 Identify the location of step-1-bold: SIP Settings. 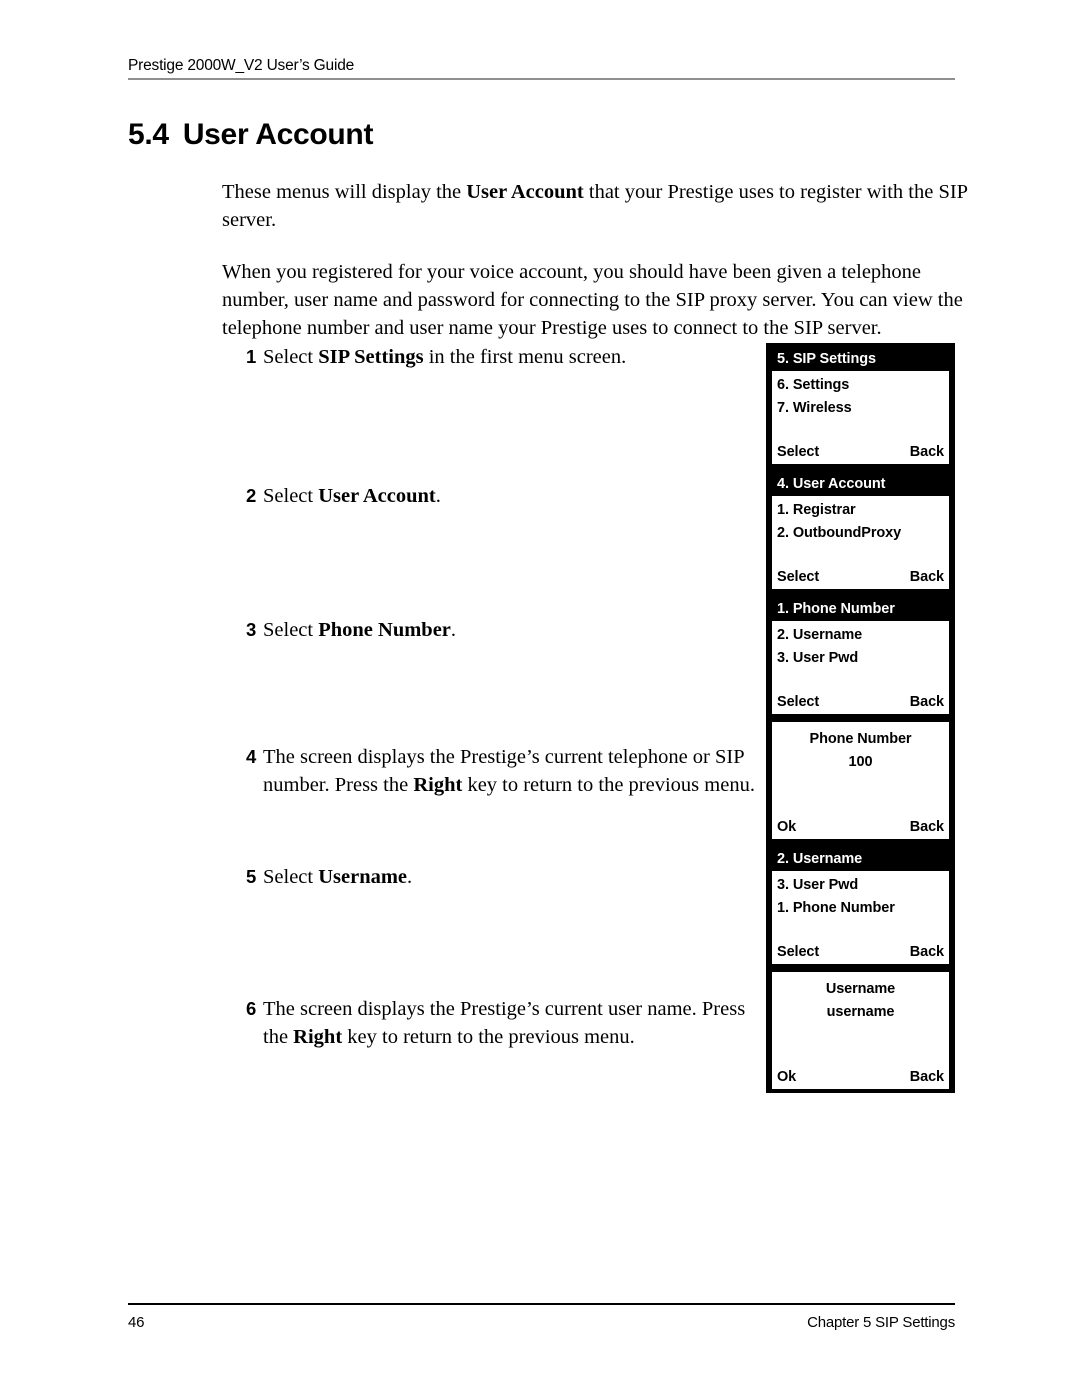
(371, 357).